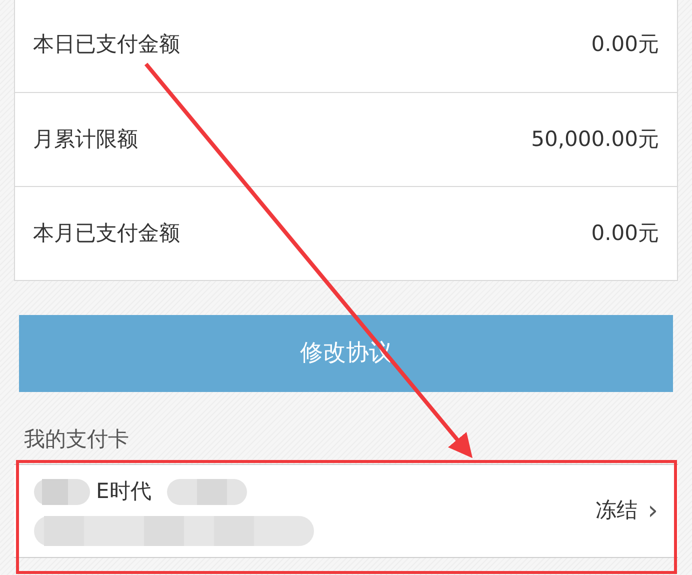 The image size is (692, 575). I want to click on section-heading: 我的支付卡, so click(76, 440).